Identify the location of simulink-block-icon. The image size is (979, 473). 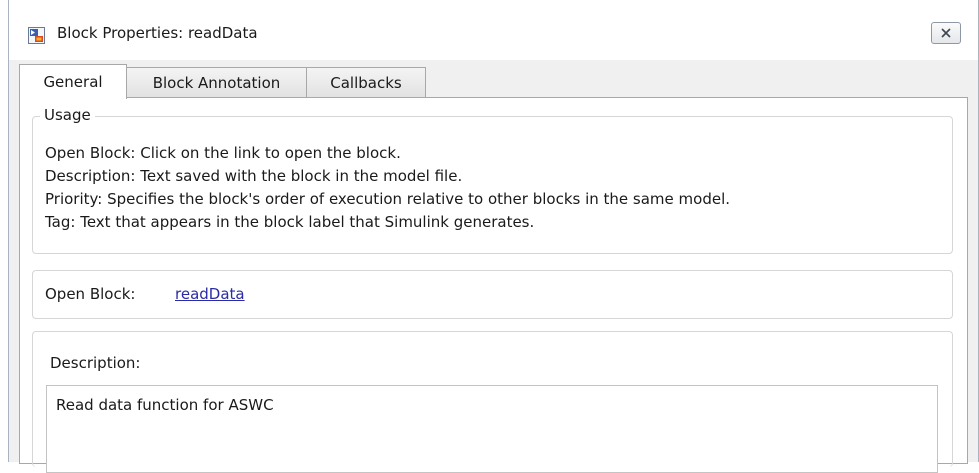
(36, 35).